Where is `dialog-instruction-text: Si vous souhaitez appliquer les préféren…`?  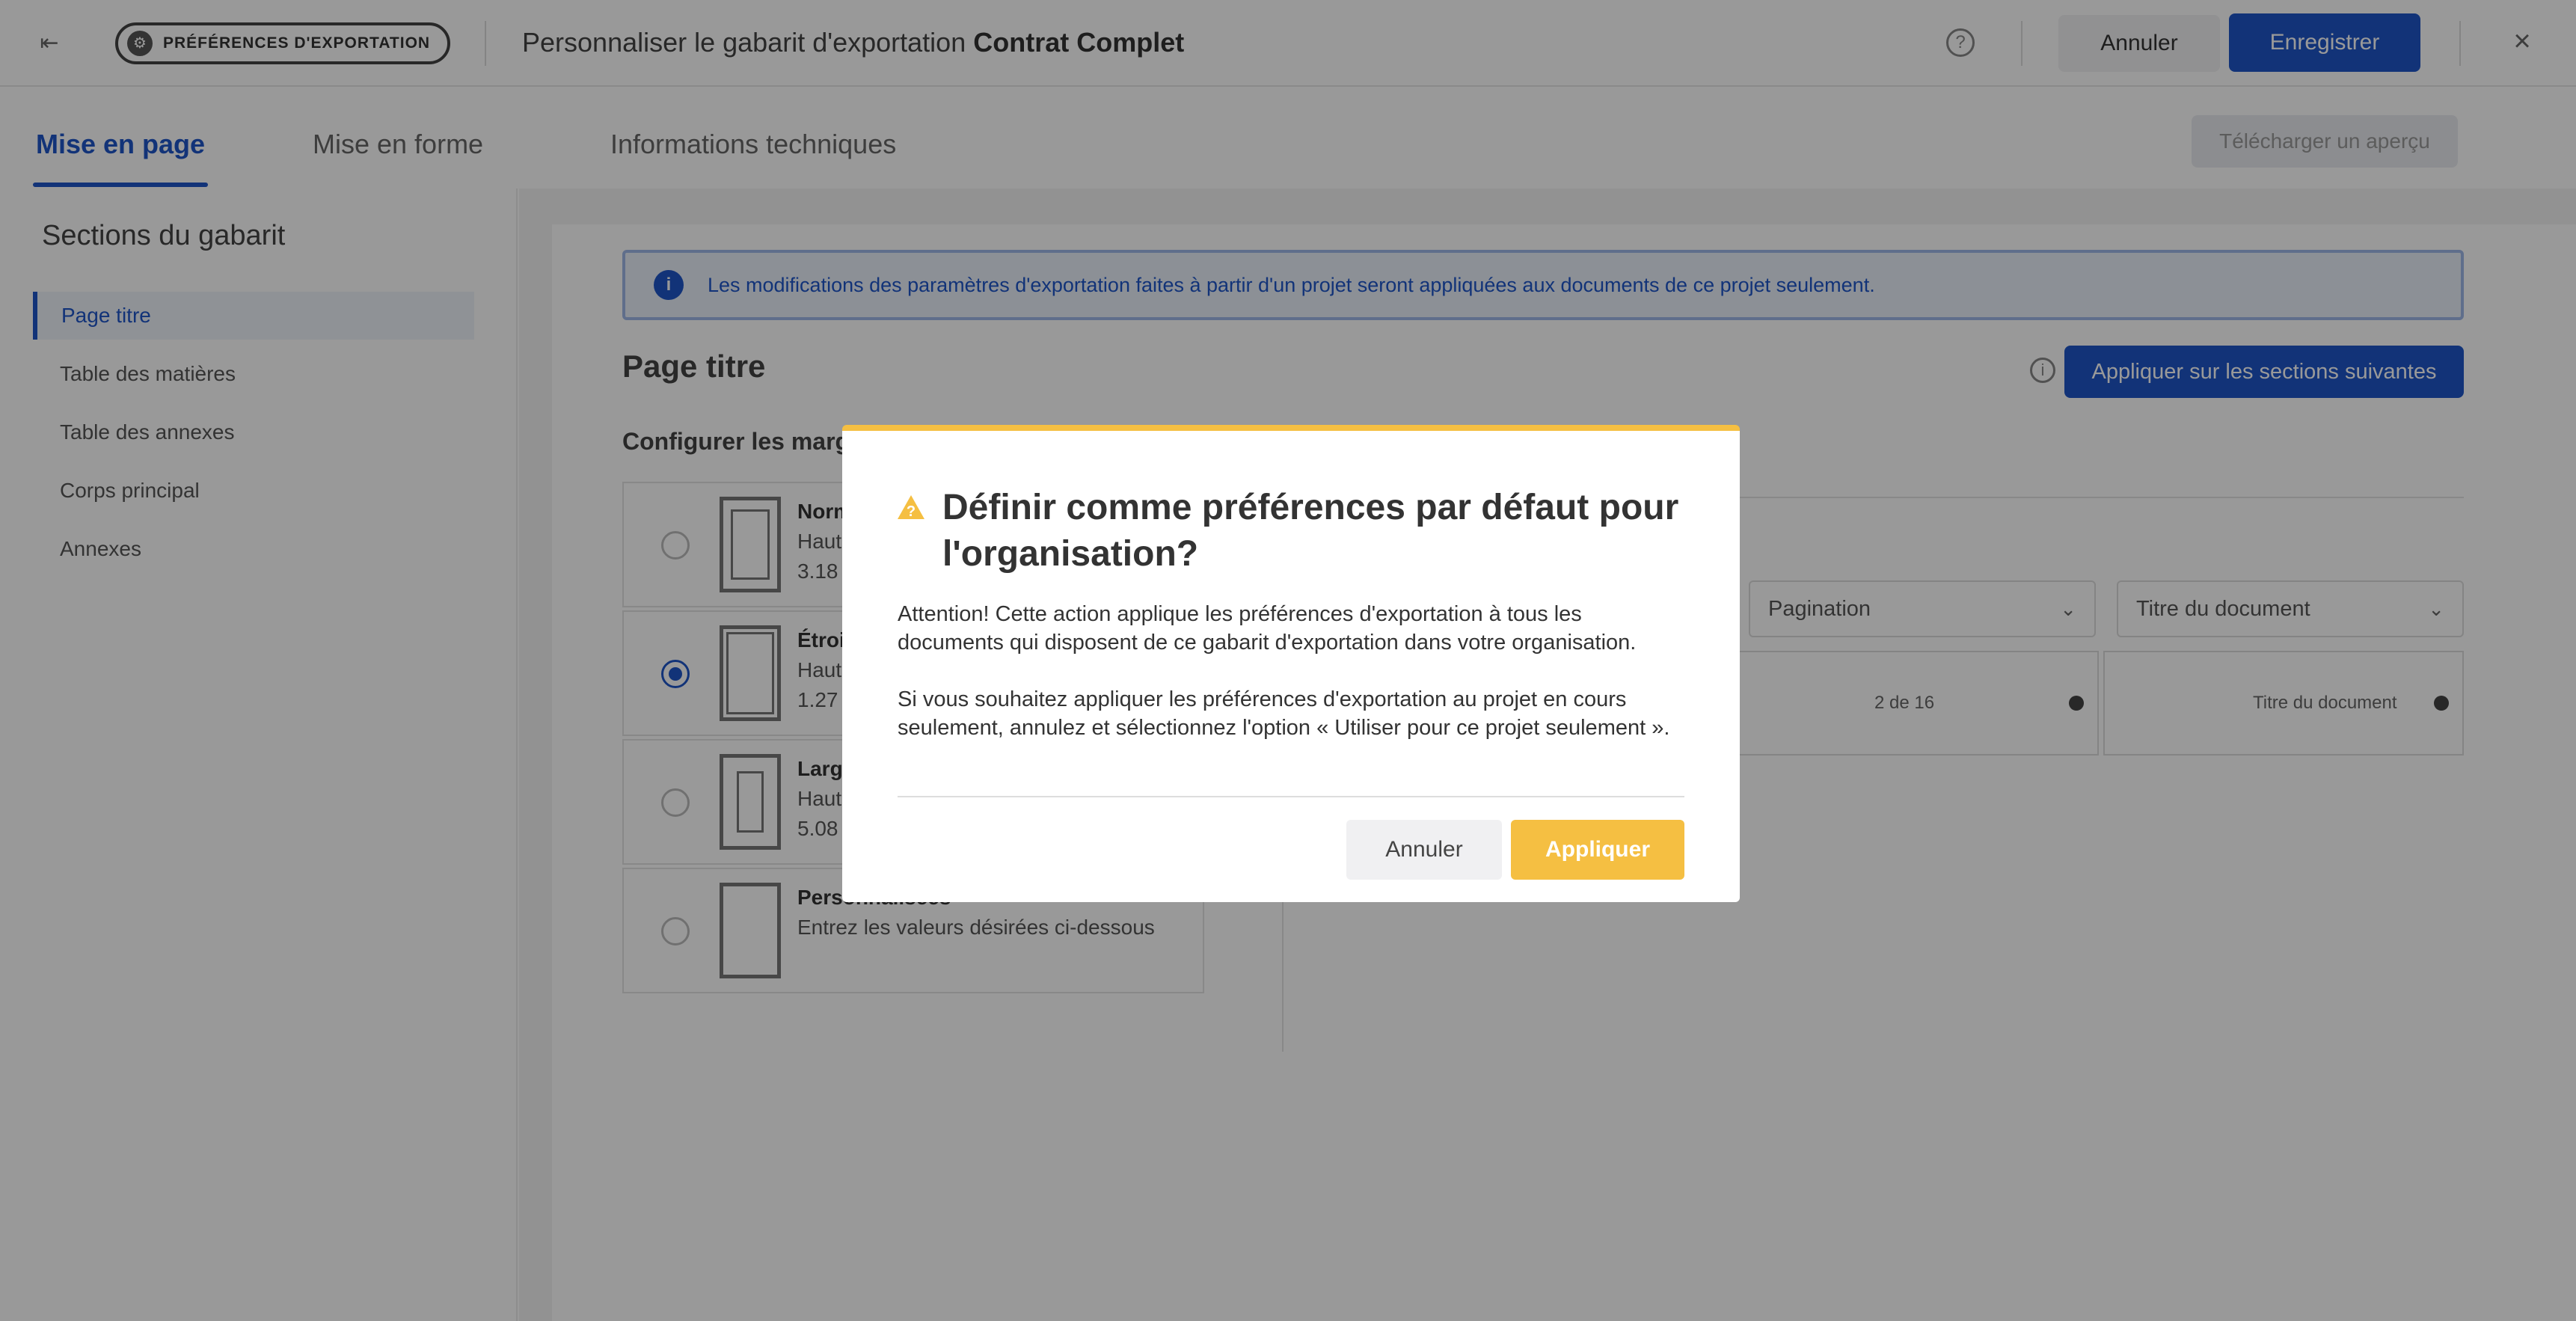
dialog-instruction-text: Si vous souhaitez appliquer les préféren… is located at coordinates (1284, 713).